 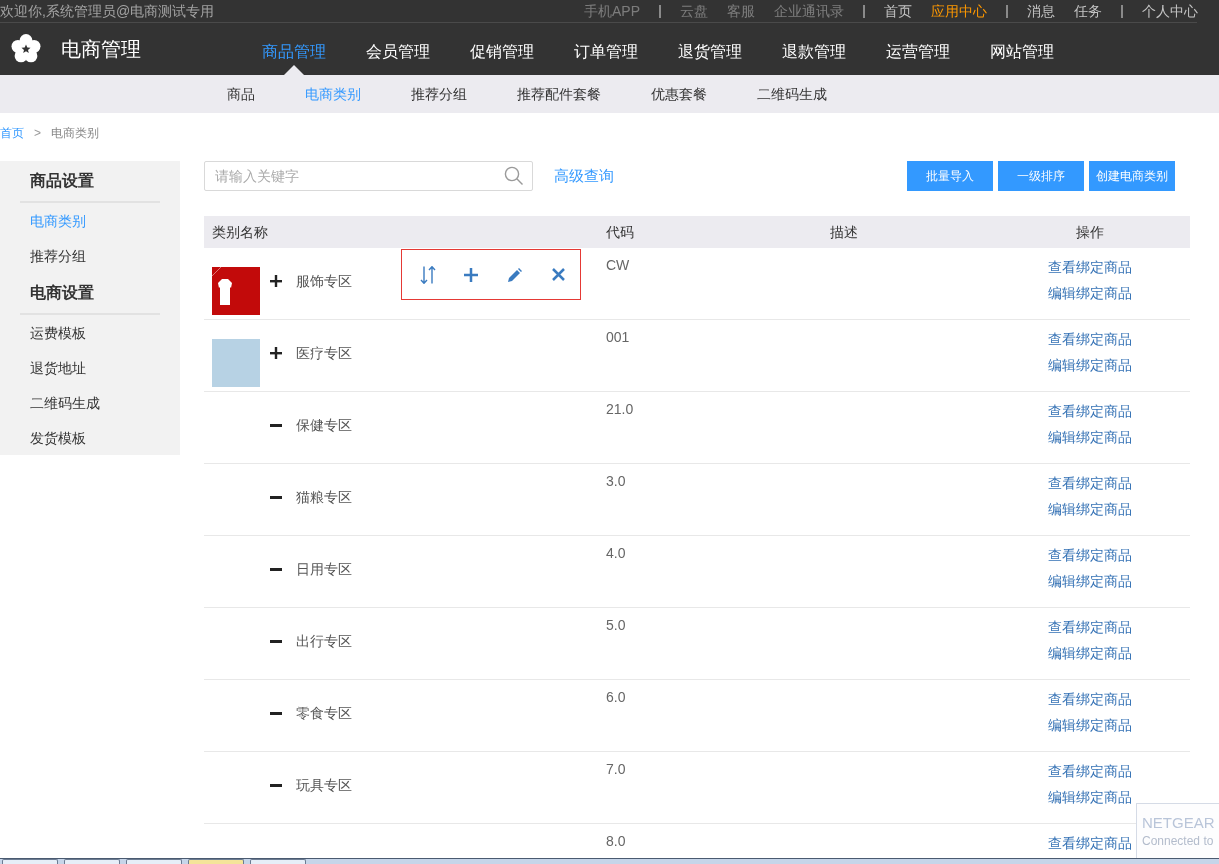 What do you see at coordinates (1090, 232) in the screenshot?
I see `column-header: 操作` at bounding box center [1090, 232].